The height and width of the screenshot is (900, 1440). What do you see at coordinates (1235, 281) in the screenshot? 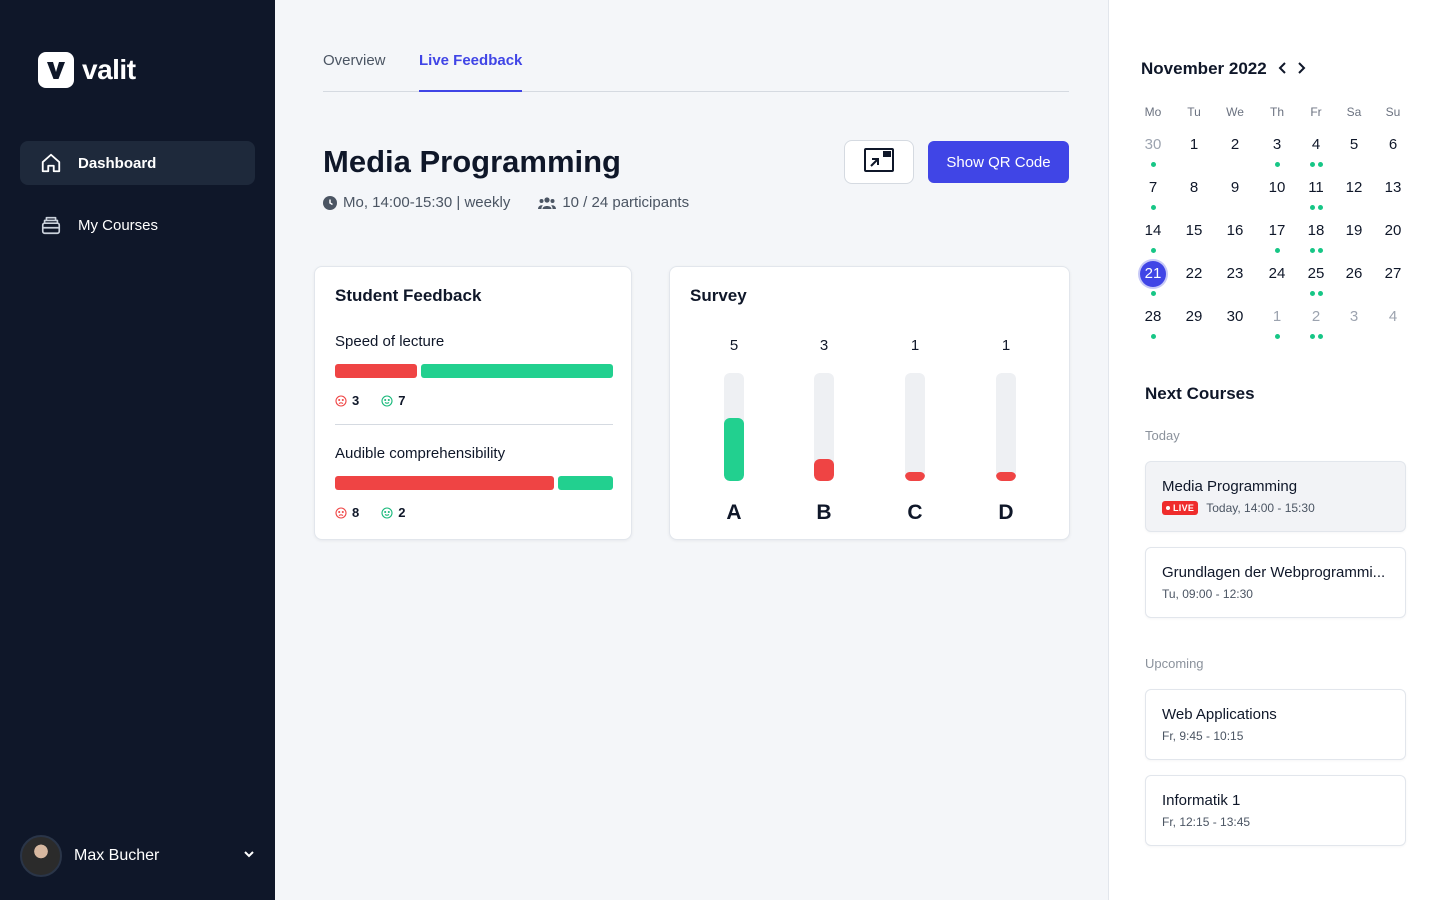
I see `calendar-day: 23` at bounding box center [1235, 281].